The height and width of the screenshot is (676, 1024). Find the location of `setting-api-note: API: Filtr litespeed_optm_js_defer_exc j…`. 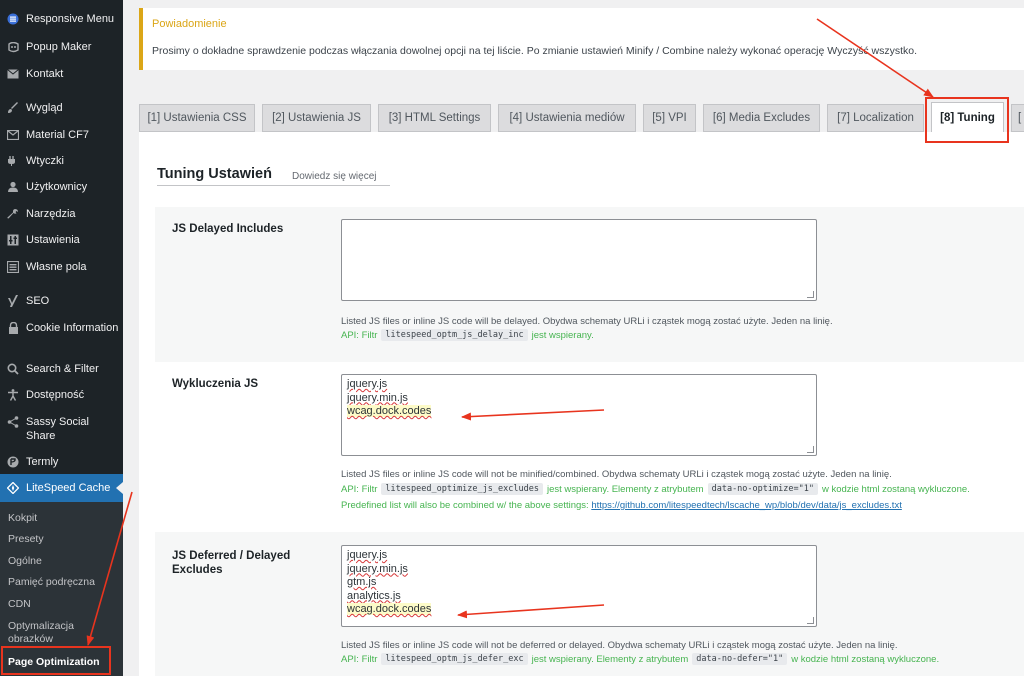

setting-api-note: API: Filtr litespeed_optm_js_defer_exc j… is located at coordinates (640, 659).